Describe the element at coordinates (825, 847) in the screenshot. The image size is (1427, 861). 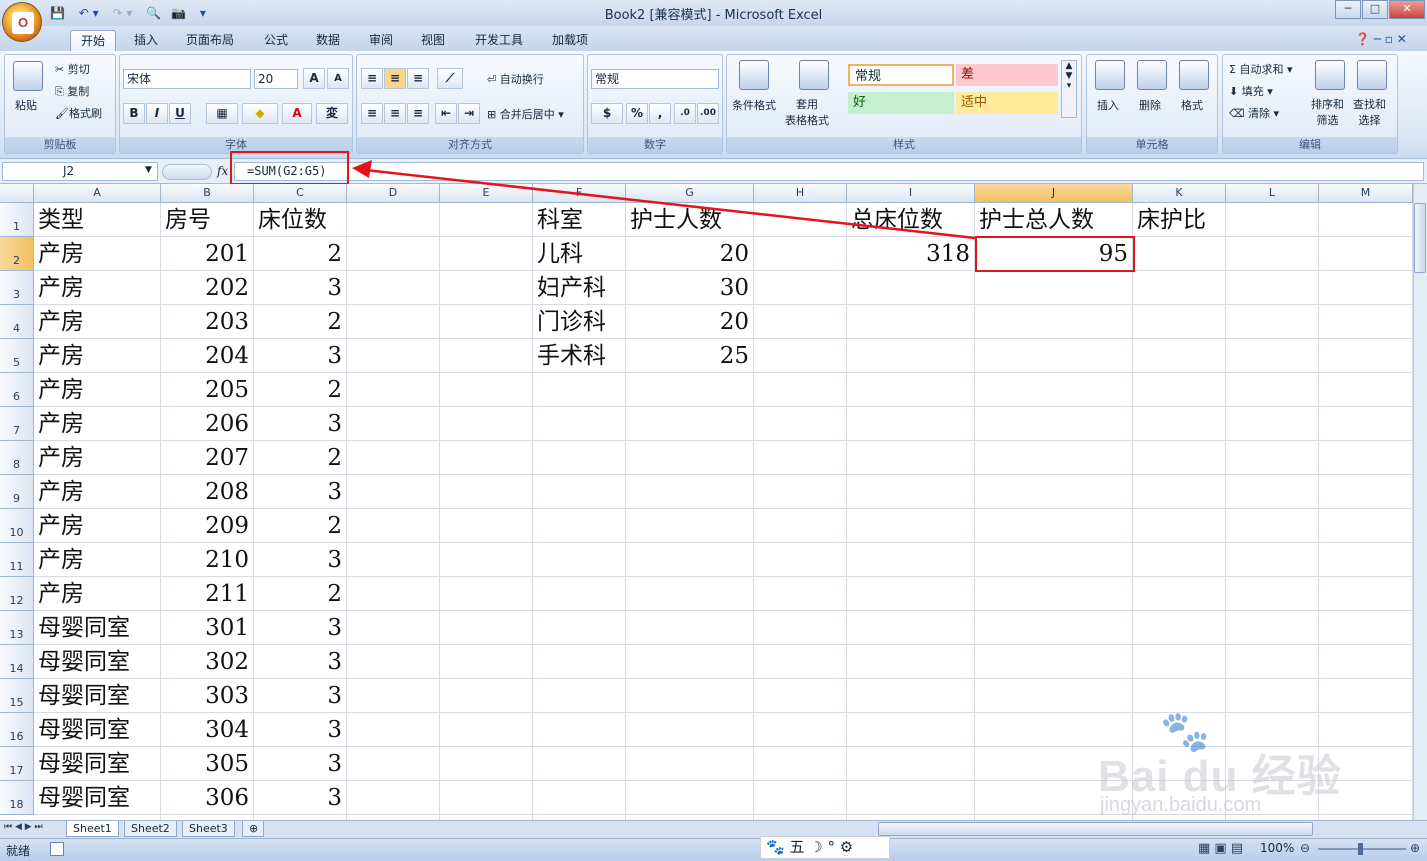
I see `ime-toolbar: 🐾 五 ☽ ° ⚙` at that location.